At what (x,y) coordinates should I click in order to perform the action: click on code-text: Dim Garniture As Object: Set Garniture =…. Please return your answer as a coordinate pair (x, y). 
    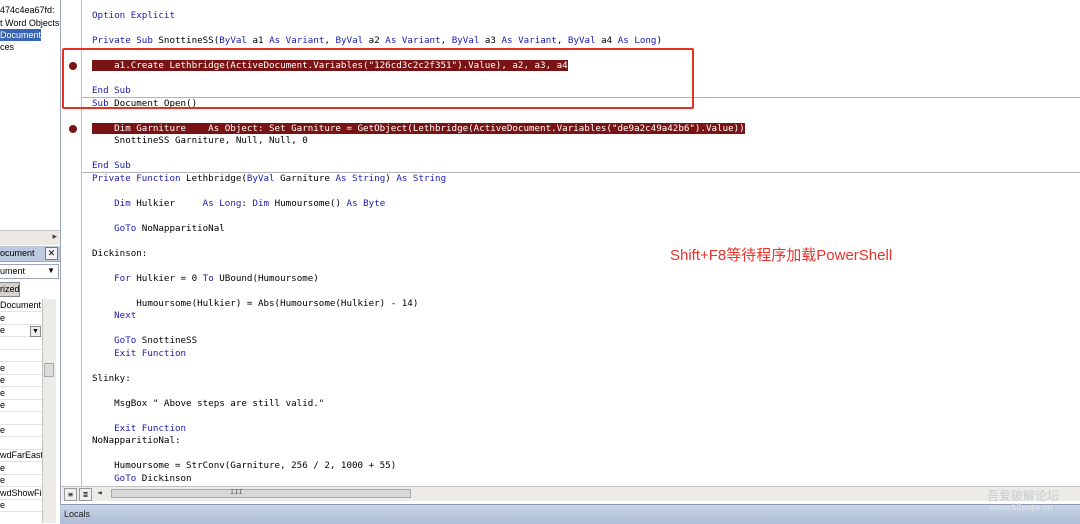
    Looking at the image, I should click on (418, 128).